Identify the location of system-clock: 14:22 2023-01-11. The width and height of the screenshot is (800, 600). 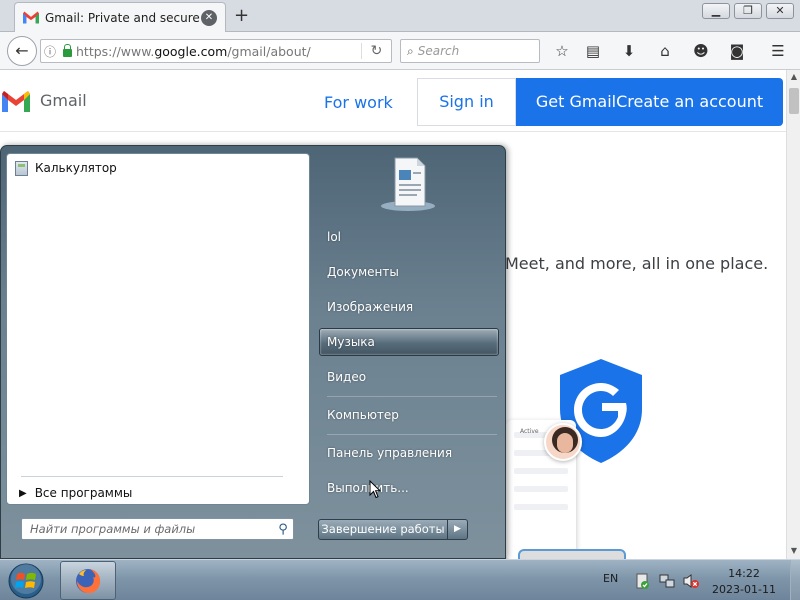
(744, 582).